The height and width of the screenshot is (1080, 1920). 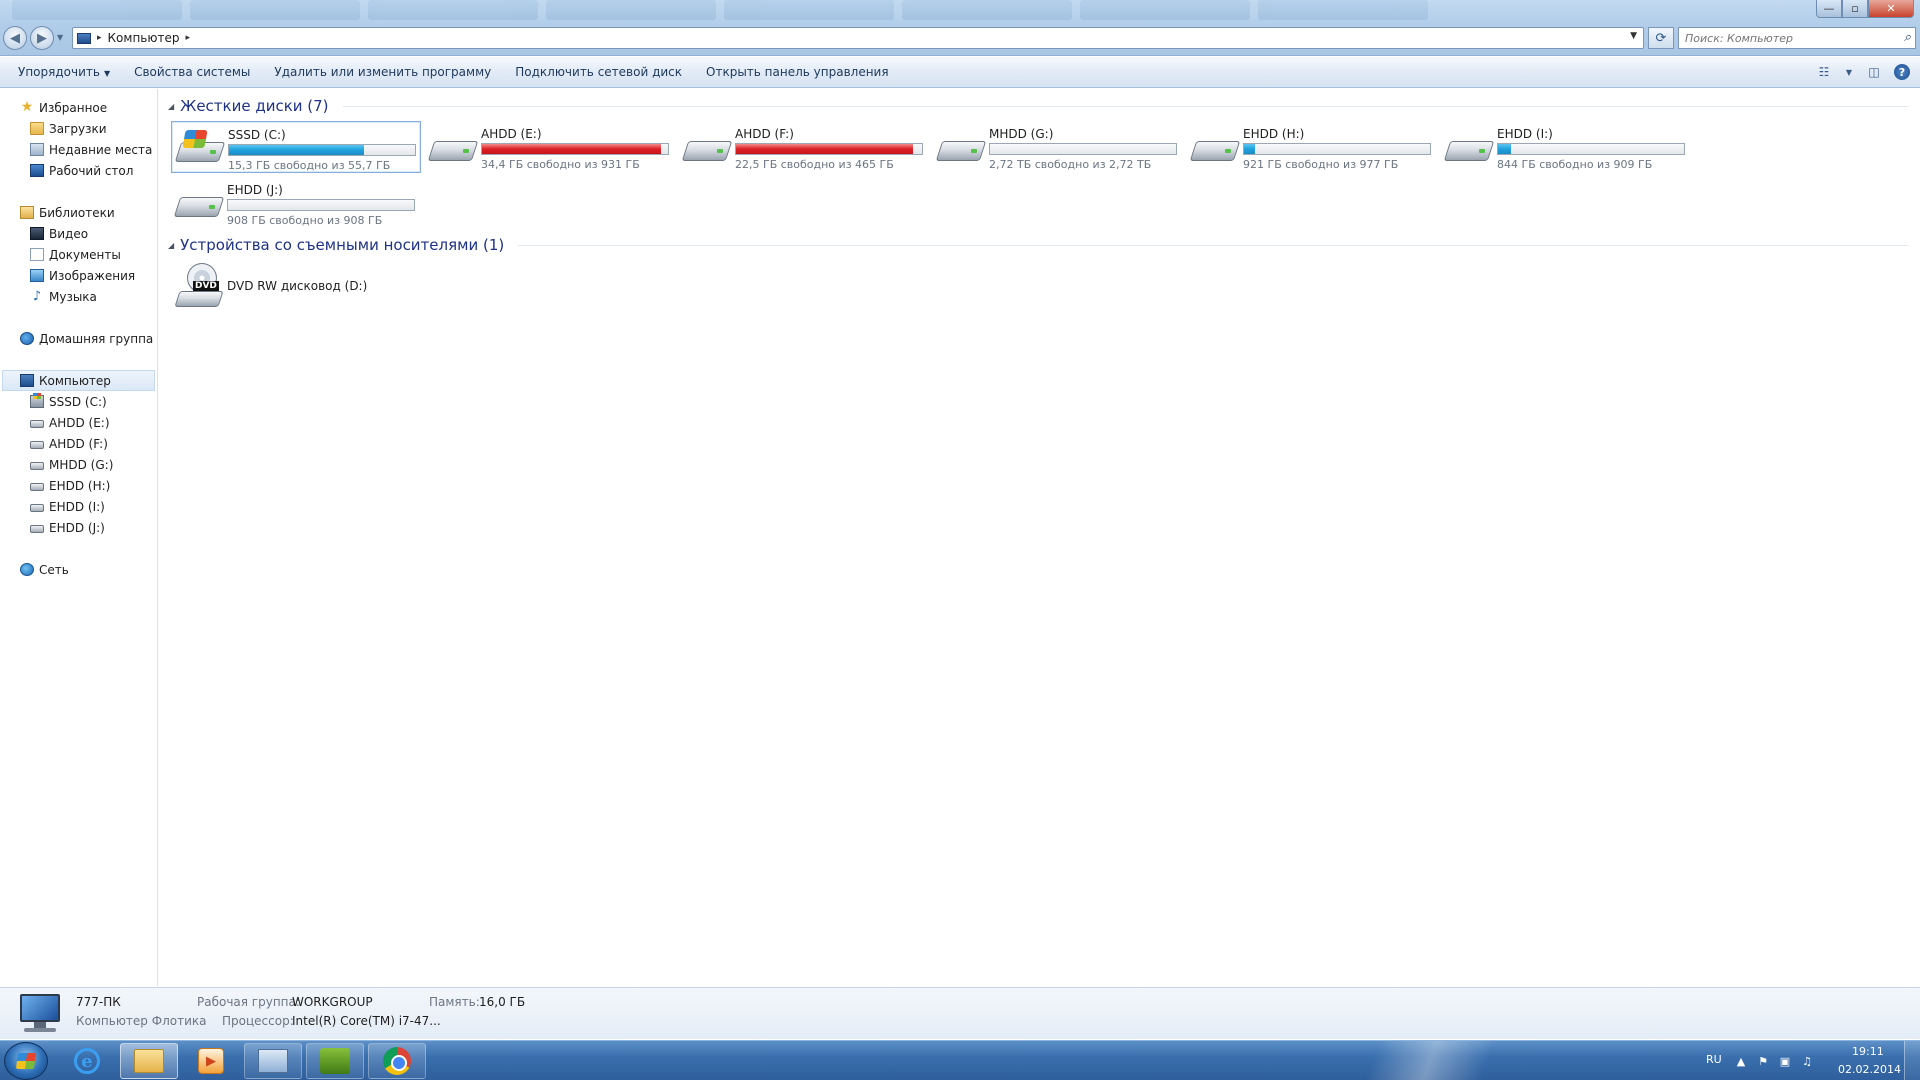 What do you see at coordinates (78, 338) in the screenshot?
I see `sidebar-homegroup: Домашняя группа` at bounding box center [78, 338].